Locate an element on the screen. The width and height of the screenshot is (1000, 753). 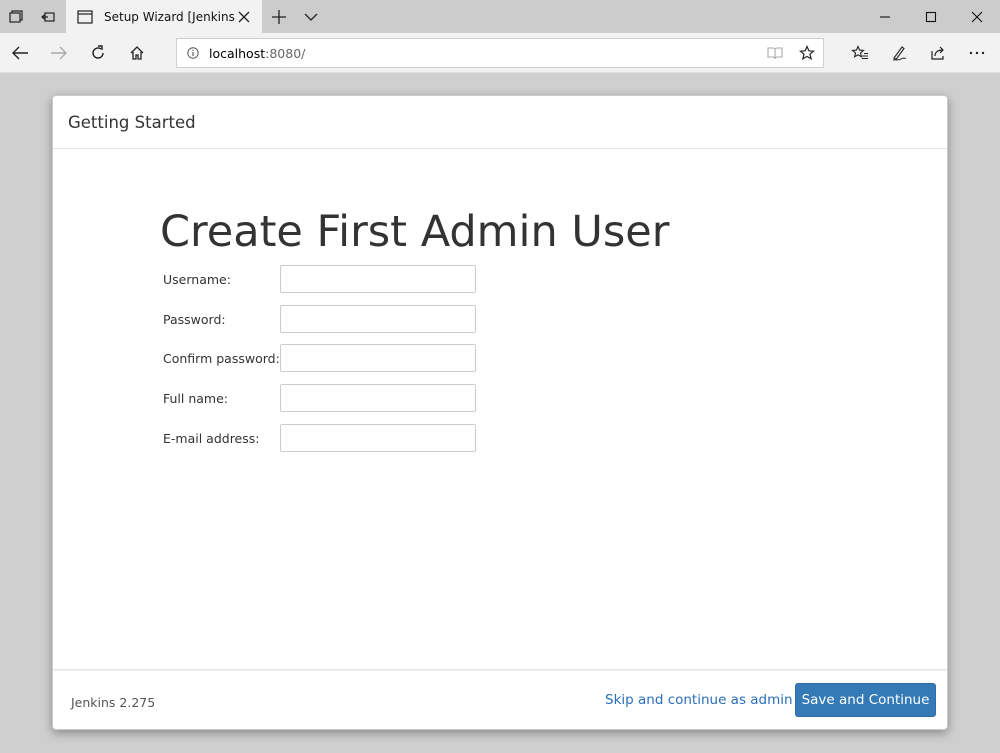
address-bar: localhost:8080/ is located at coordinates (500, 53).